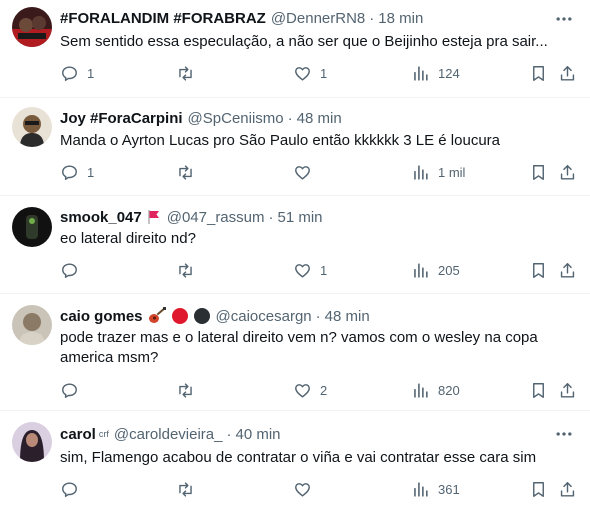 This screenshot has width=590, height=509. I want to click on display-name: carol, so click(78, 434).